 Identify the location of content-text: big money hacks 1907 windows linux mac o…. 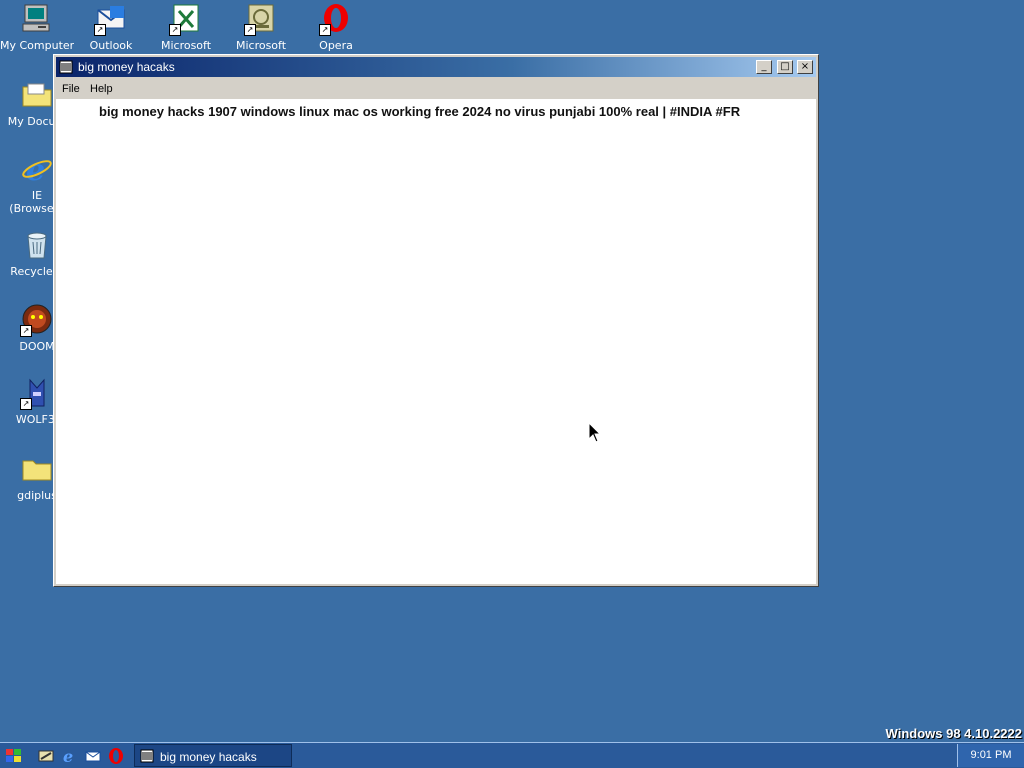
(420, 111).